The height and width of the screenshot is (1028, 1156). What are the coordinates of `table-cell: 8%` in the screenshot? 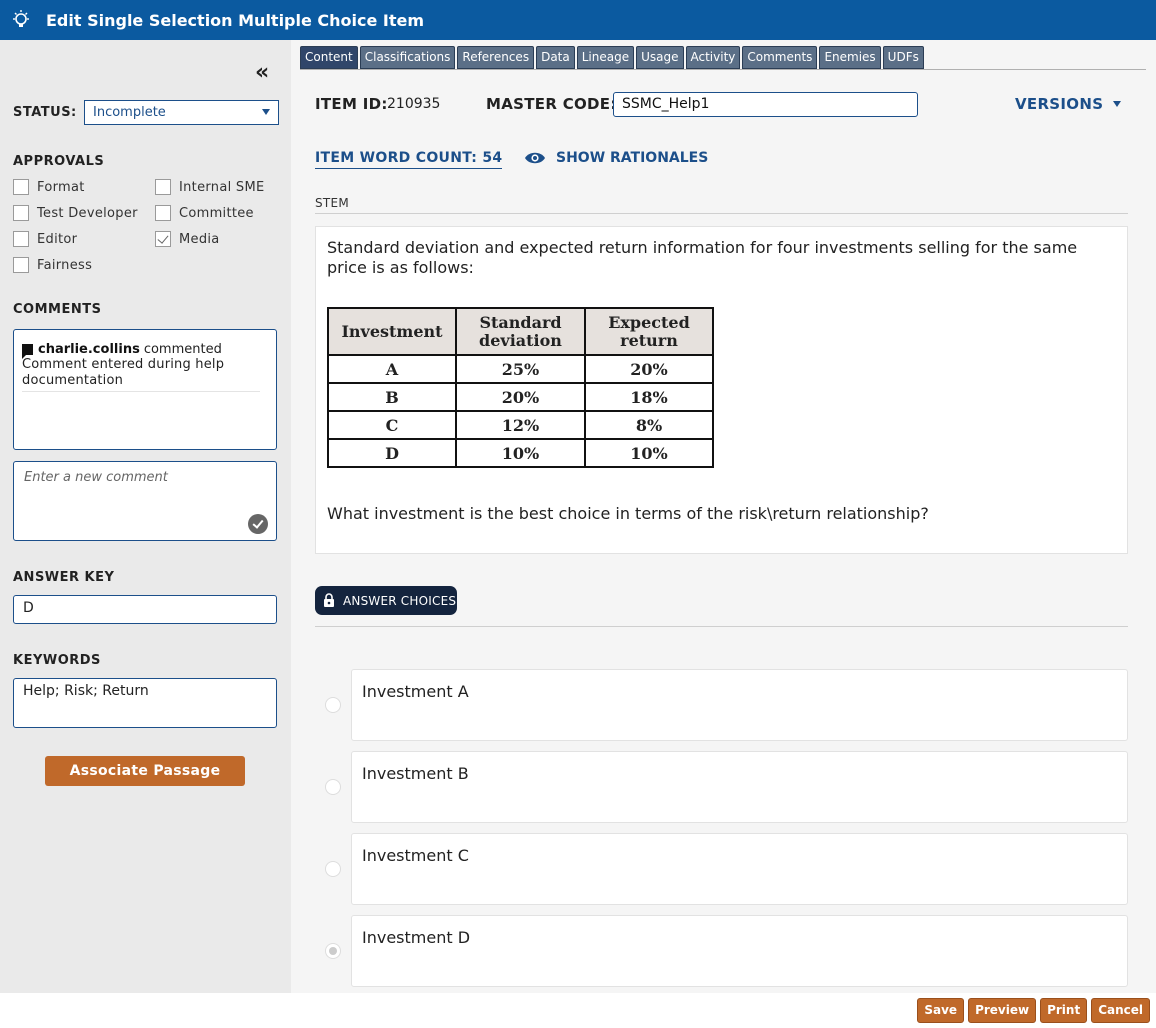 It's located at (649, 425).